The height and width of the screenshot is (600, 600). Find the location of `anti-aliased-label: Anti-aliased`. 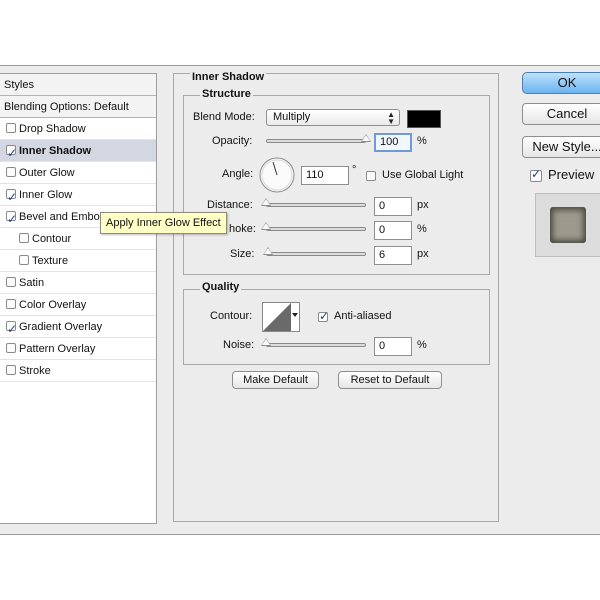

anti-aliased-label: Anti-aliased is located at coordinates (363, 316).